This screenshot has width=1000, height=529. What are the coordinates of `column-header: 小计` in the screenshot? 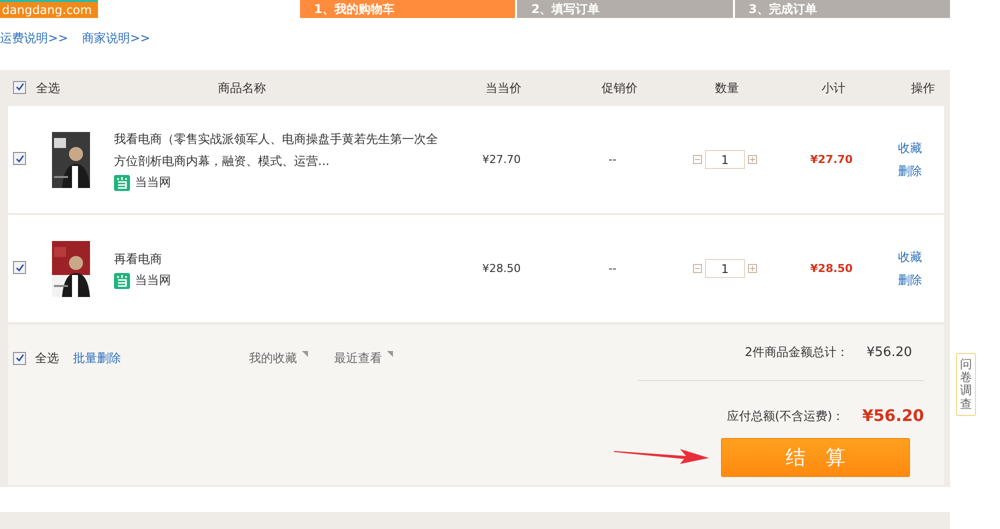 It's located at (834, 87).